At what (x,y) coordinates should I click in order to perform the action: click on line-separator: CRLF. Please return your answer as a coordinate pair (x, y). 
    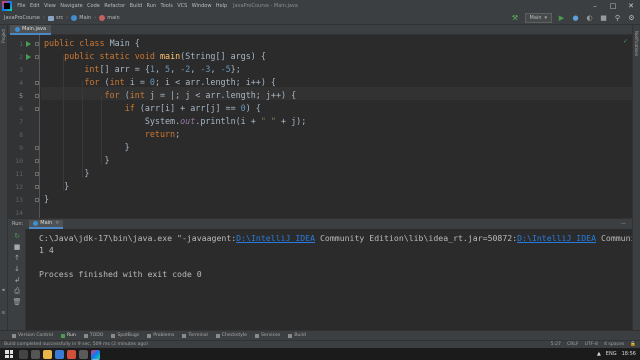
    Looking at the image, I should click on (573, 344).